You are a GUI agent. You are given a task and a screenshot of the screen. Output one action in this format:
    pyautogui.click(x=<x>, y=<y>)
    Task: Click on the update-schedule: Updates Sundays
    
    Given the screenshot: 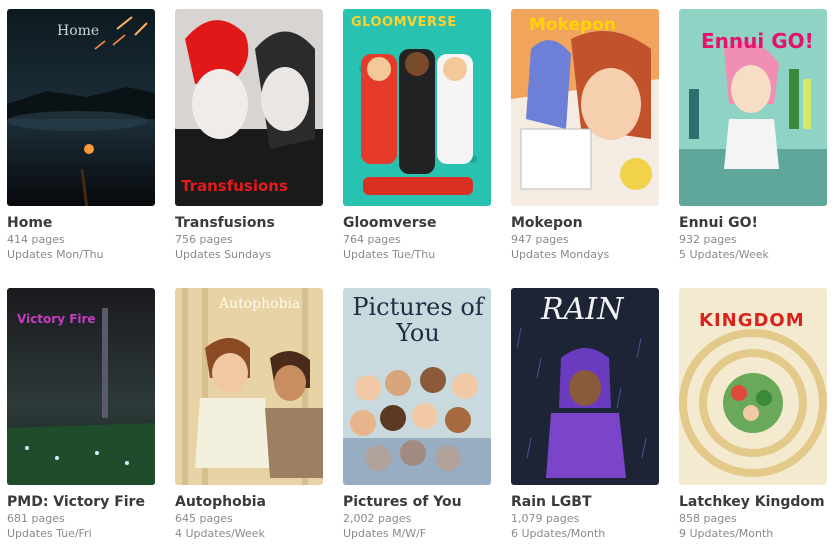 What is the action you would take?
    pyautogui.click(x=223, y=254)
    